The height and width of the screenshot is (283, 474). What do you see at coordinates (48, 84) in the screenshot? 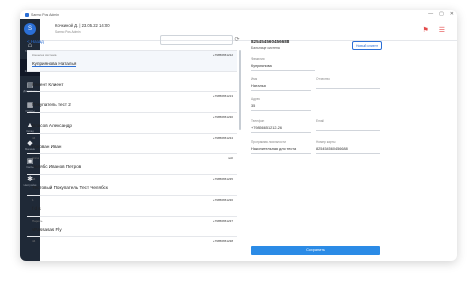
I see `row-name: Клиент Клиент` at bounding box center [48, 84].